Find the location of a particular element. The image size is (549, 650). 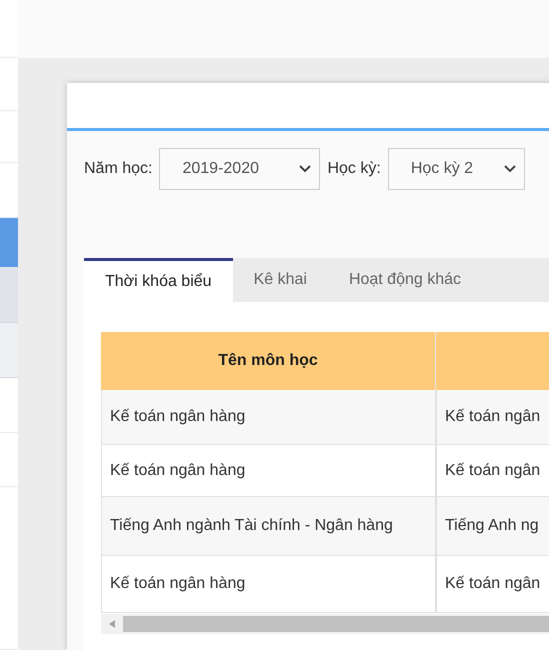

scroll-left-icon is located at coordinates (112, 624).